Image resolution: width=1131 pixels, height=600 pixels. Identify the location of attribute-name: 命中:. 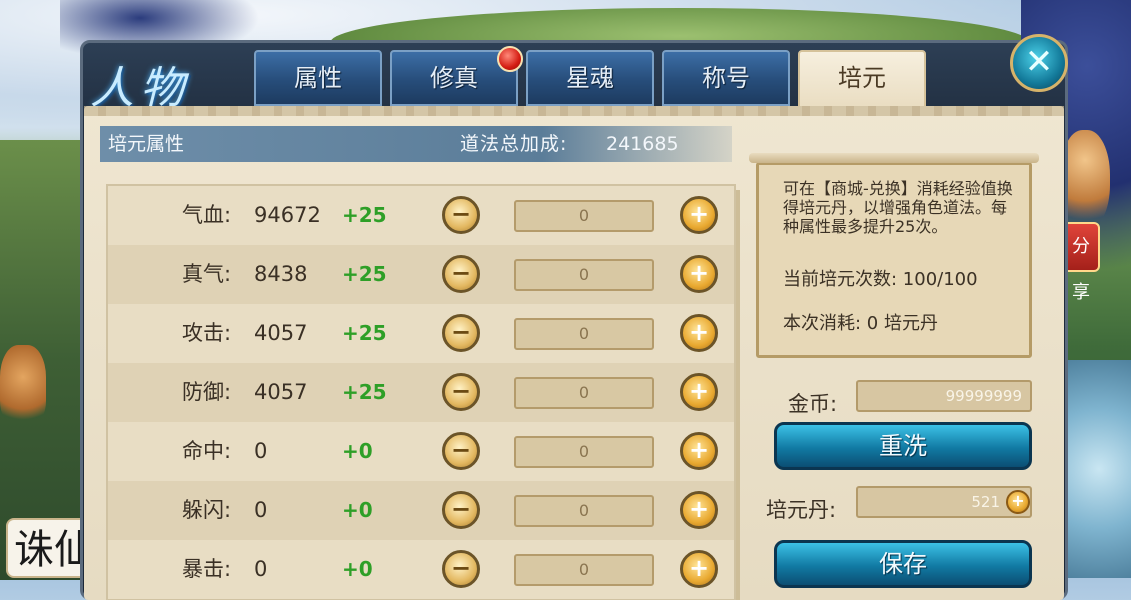
(207, 451).